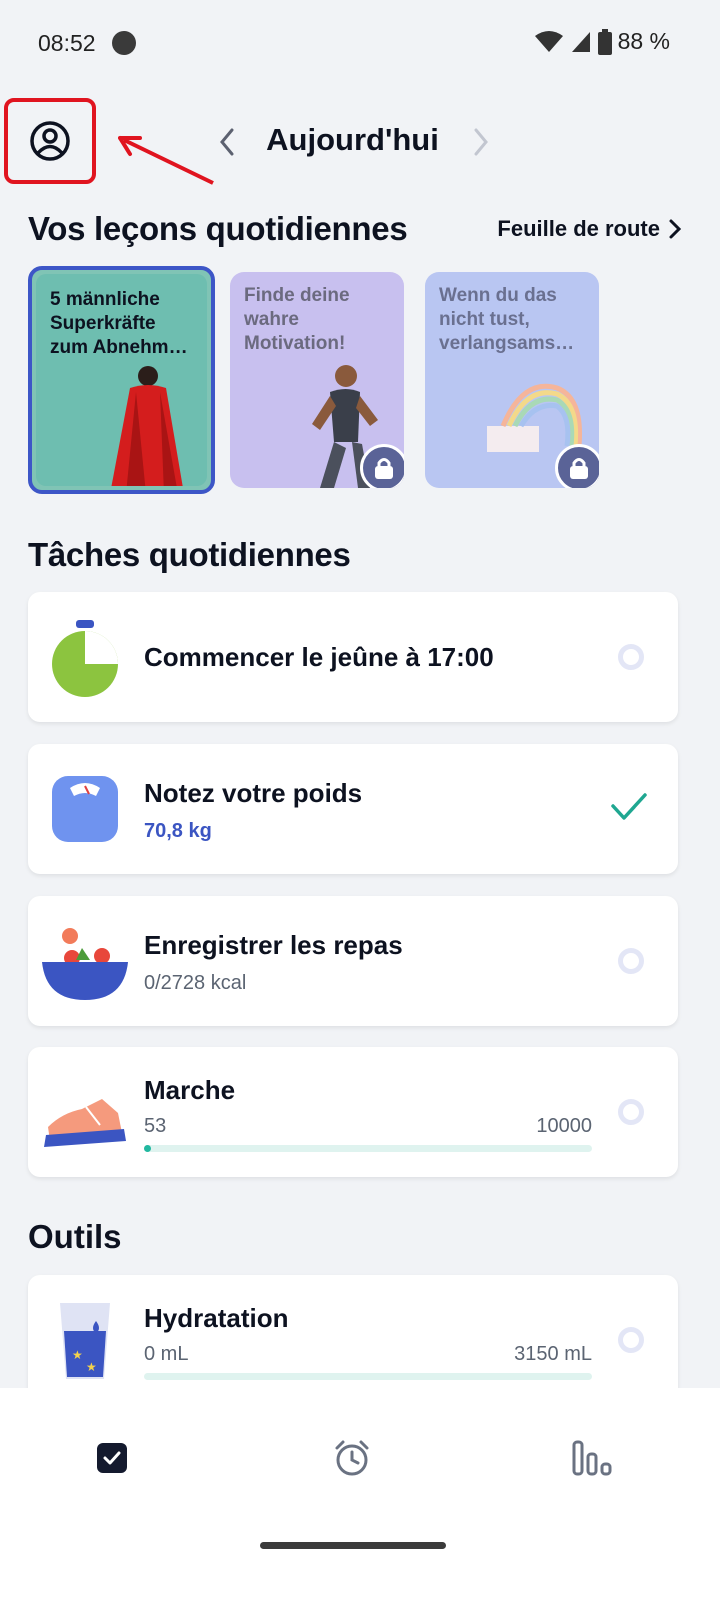  Describe the element at coordinates (147, 426) in the screenshot. I see `superhero-illustration-icon` at that location.